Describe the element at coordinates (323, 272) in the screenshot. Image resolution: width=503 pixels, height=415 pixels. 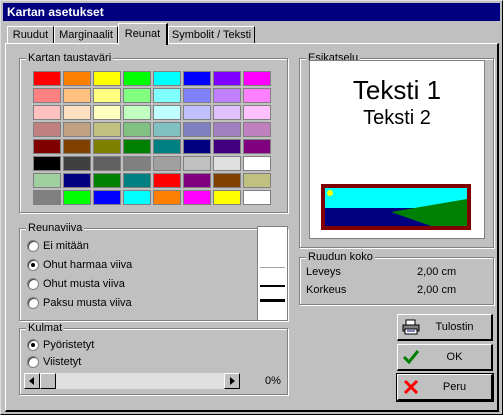
I see `width-label: Leveys` at that location.